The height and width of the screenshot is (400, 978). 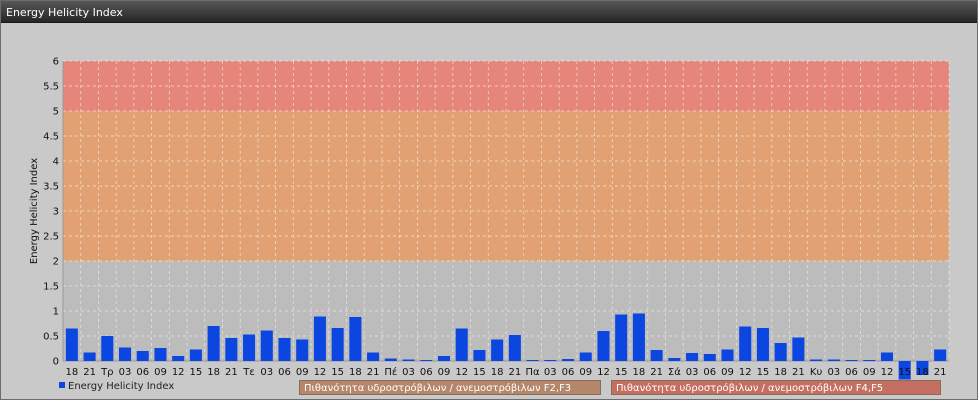 What do you see at coordinates (533, 372) in the screenshot?
I see `x-tick-label: Πα` at bounding box center [533, 372].